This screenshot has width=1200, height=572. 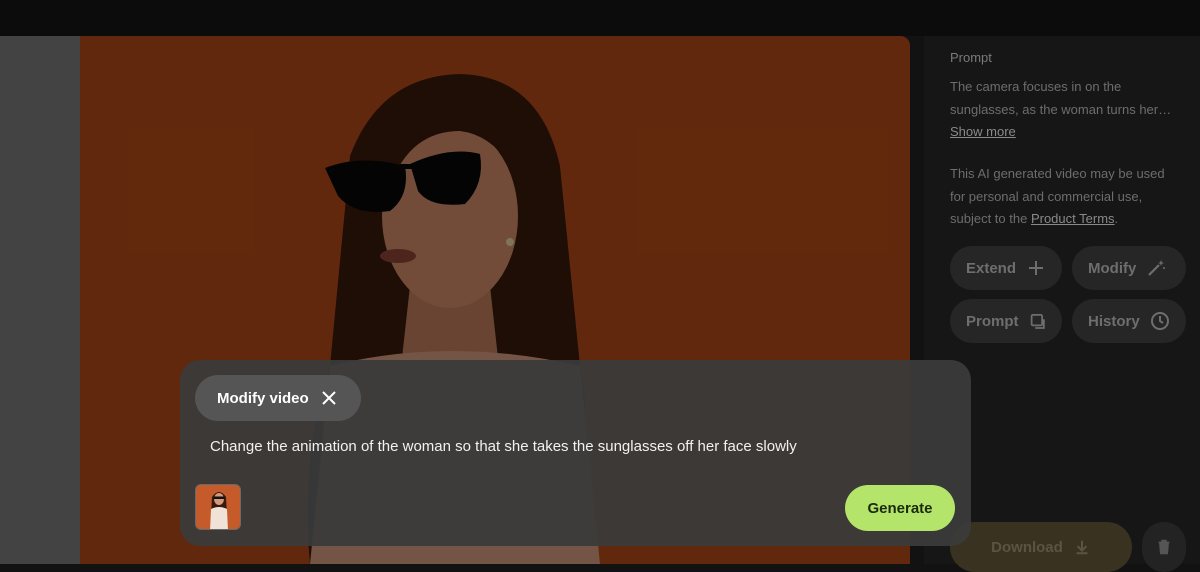 I want to click on usage-line-3-suffix: ., so click(x=1116, y=218).